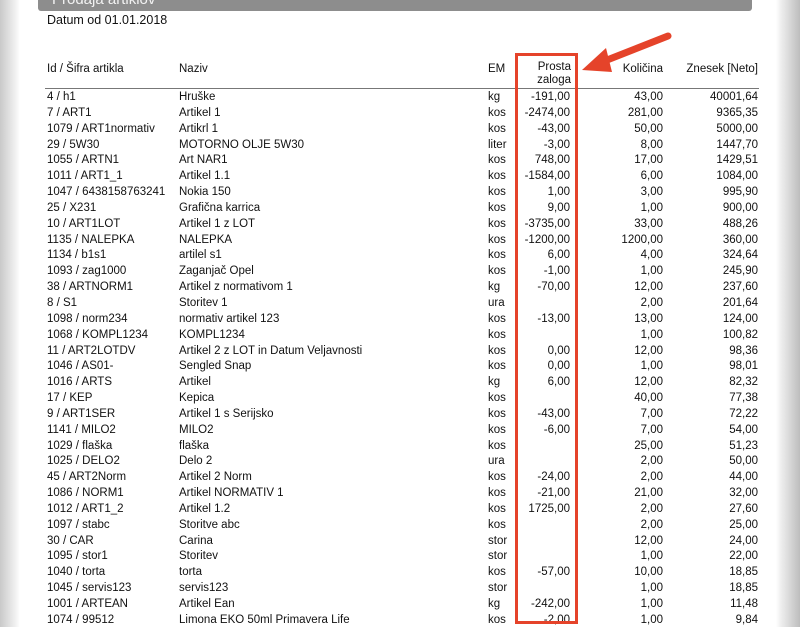 The image size is (800, 629). Describe the element at coordinates (743, 524) in the screenshot. I see `cell-amount: 25,00` at that location.